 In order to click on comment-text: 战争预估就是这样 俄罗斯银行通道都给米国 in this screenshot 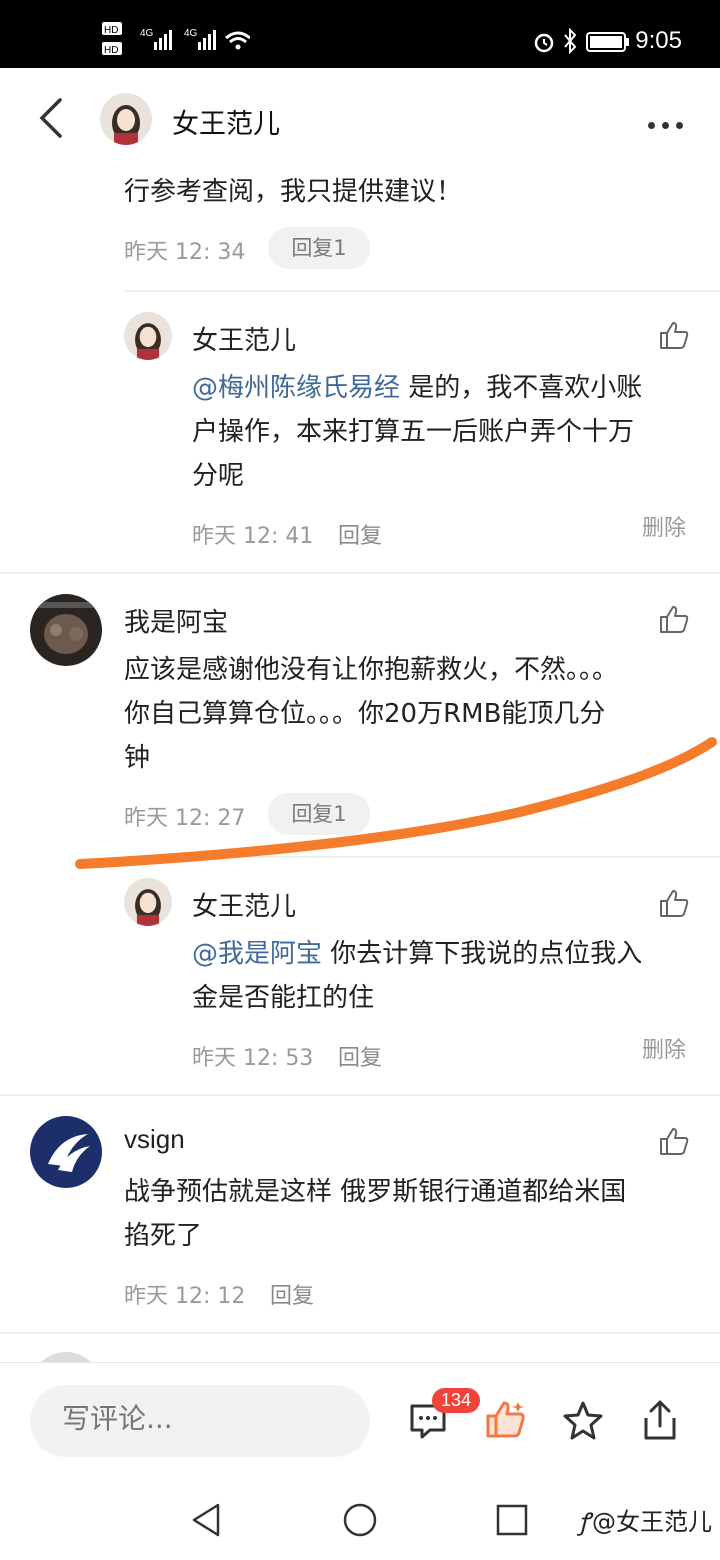, I will do `click(375, 1192)`.